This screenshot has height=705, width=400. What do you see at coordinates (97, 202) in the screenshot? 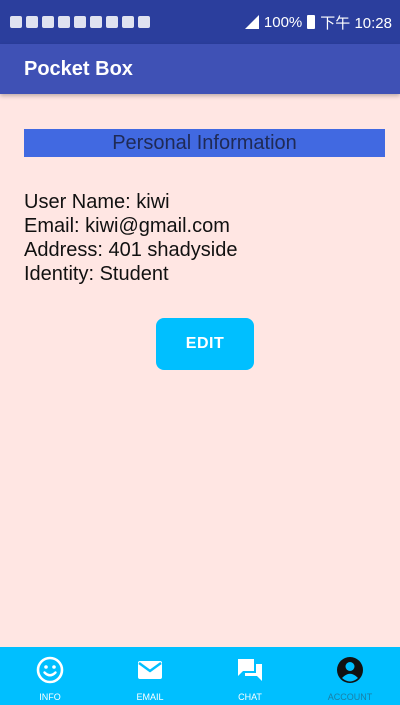
I see `user-name-text: User Name: kiwi` at bounding box center [97, 202].